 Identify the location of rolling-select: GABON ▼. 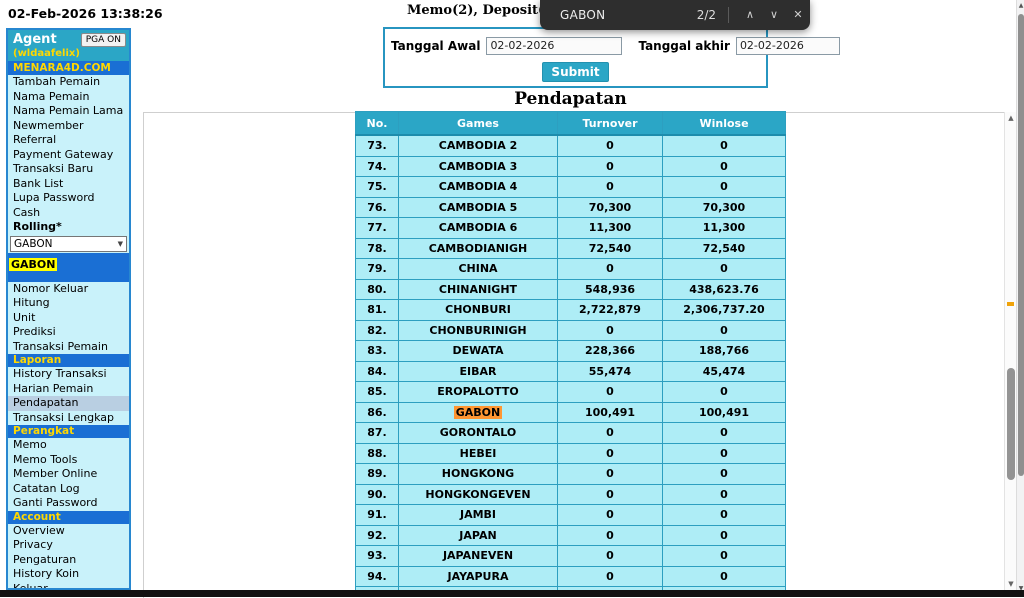
(68, 243).